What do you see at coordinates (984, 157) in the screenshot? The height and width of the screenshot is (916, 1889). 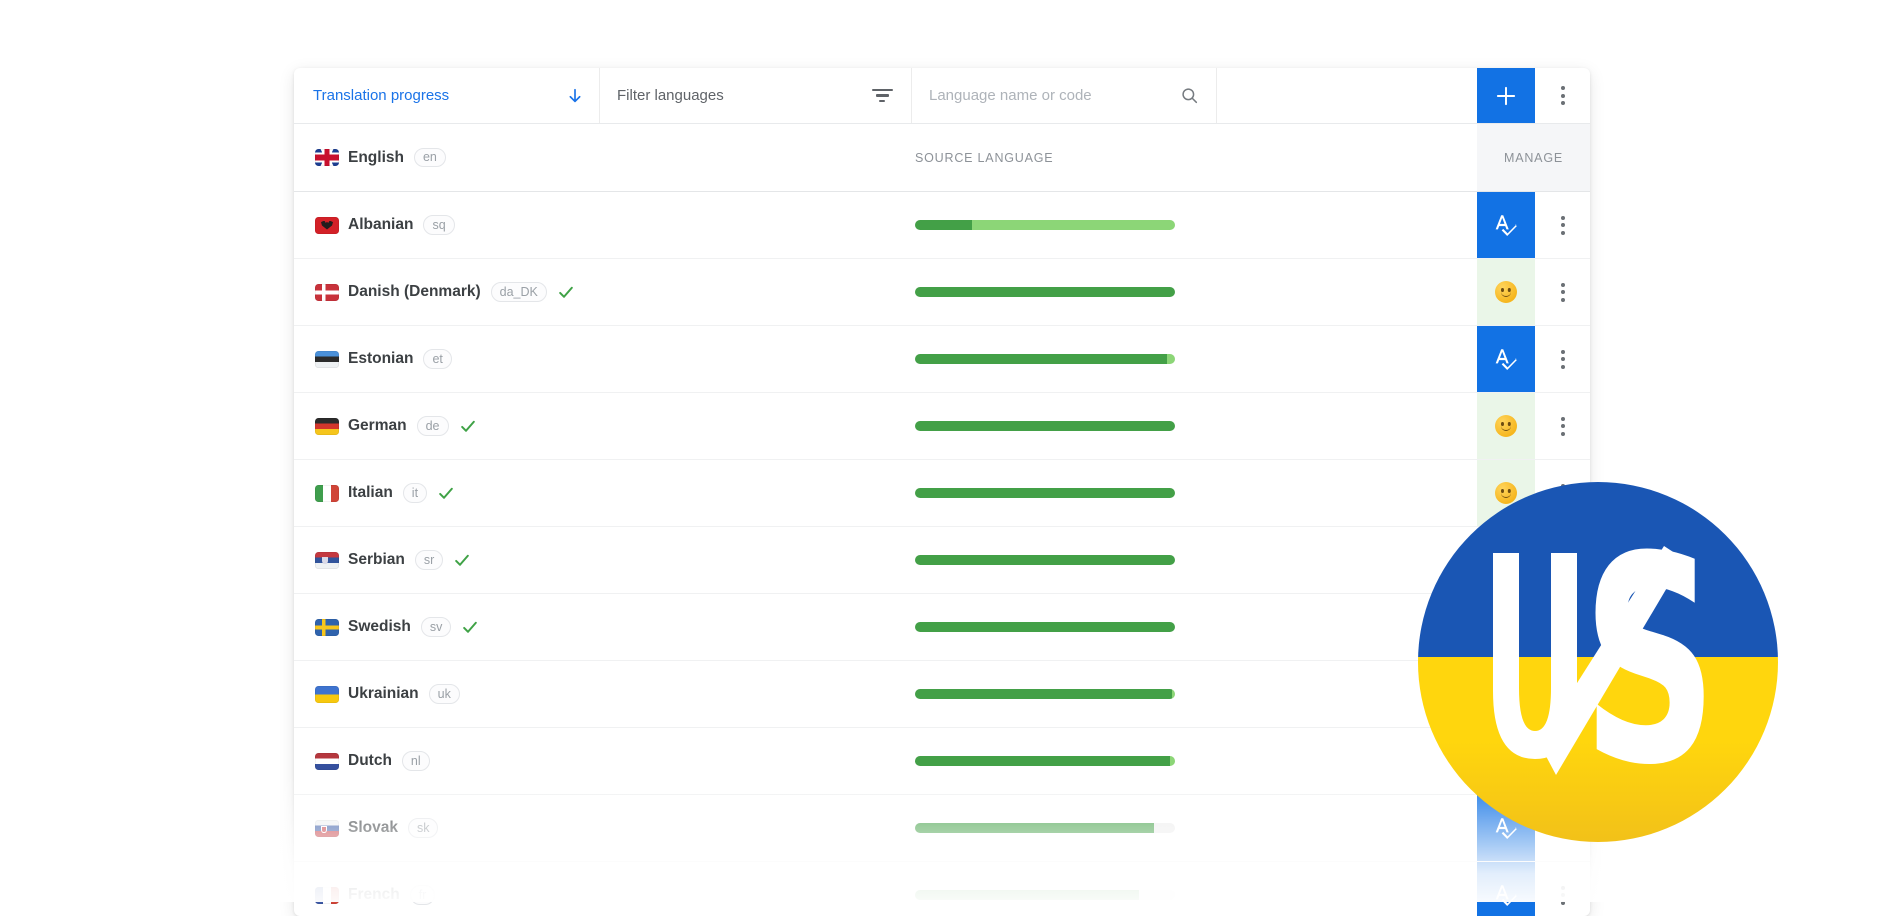 I see `source-language-label: SOURCE LANGUAGE` at bounding box center [984, 157].